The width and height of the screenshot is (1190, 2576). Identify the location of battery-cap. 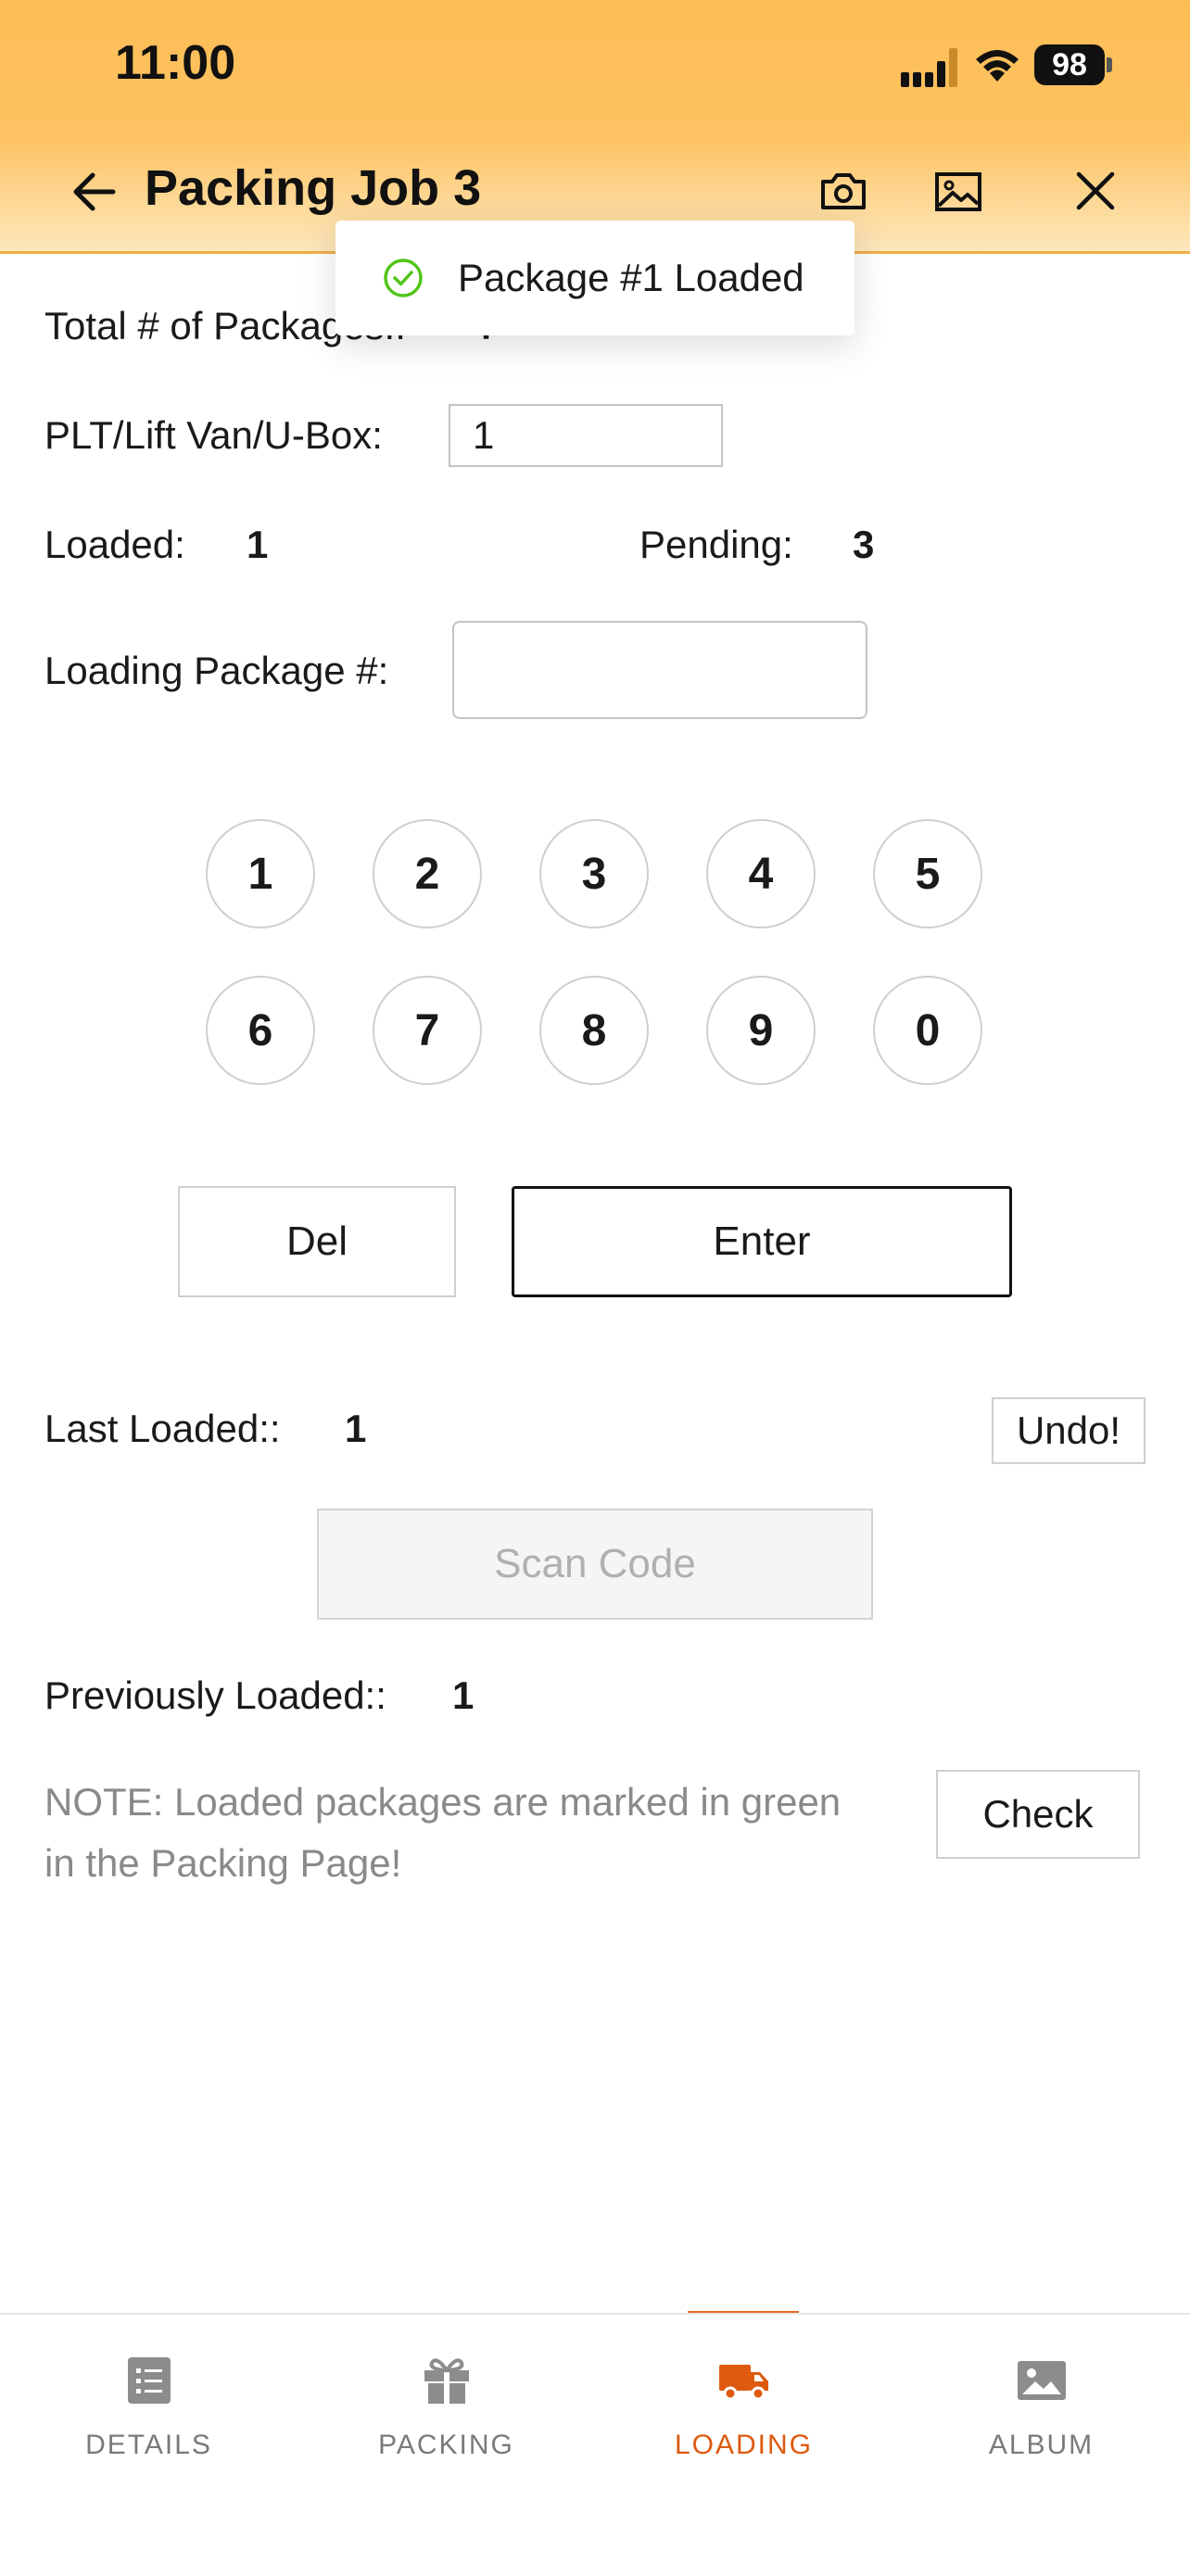
(1109, 64).